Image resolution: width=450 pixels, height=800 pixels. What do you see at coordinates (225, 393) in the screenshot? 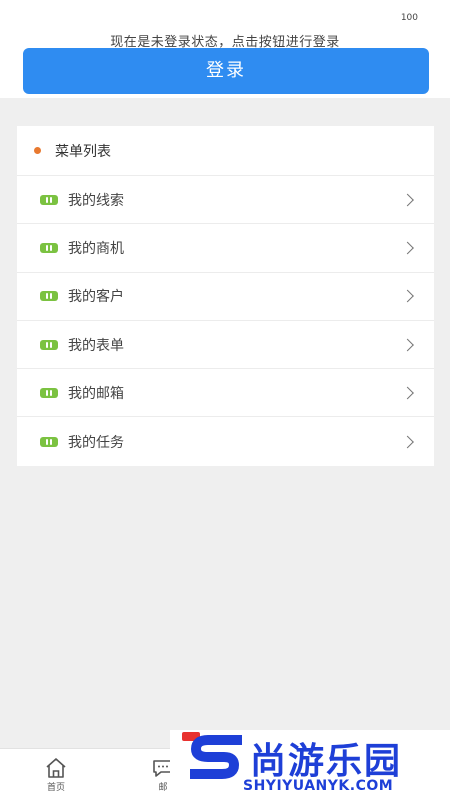
I see `menu-item-mailbox: 我的邮箱` at bounding box center [225, 393].